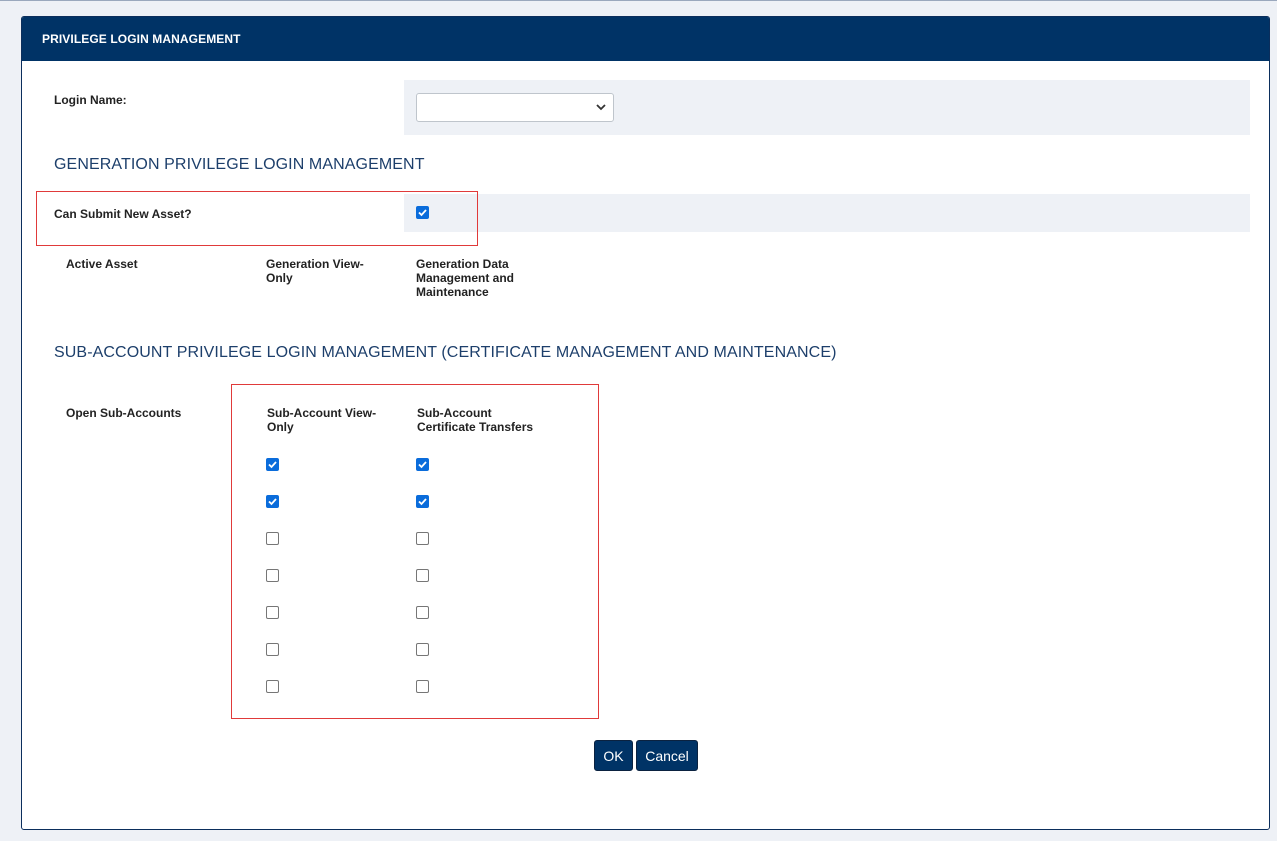  What do you see at coordinates (141, 39) in the screenshot?
I see `dialog-title: PRIVILEGE LOGIN MANAGEMENT` at bounding box center [141, 39].